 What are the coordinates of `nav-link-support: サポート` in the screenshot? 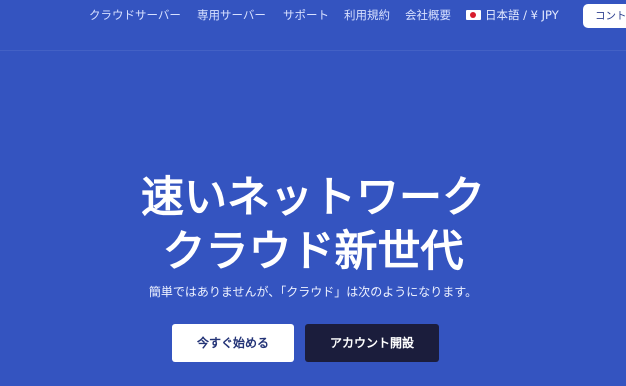 It's located at (306, 15).